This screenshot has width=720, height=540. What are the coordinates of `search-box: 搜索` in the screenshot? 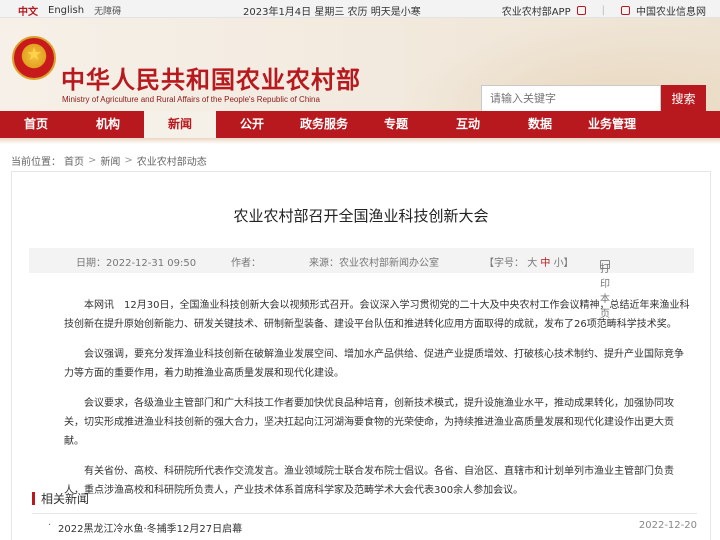 It's located at (593, 98).